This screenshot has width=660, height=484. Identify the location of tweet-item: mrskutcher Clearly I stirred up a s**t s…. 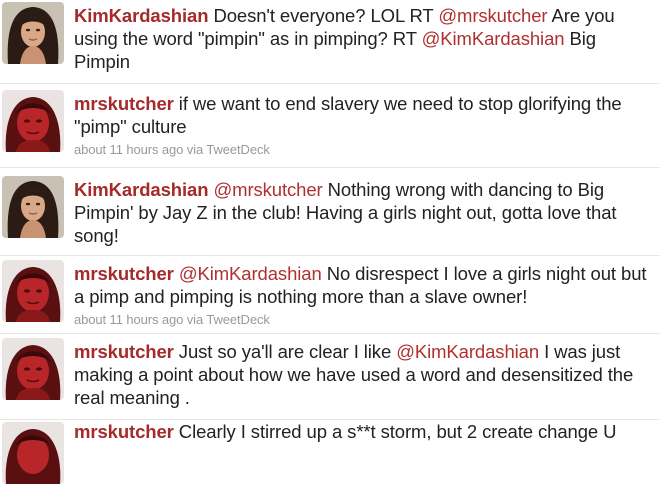
(330, 452).